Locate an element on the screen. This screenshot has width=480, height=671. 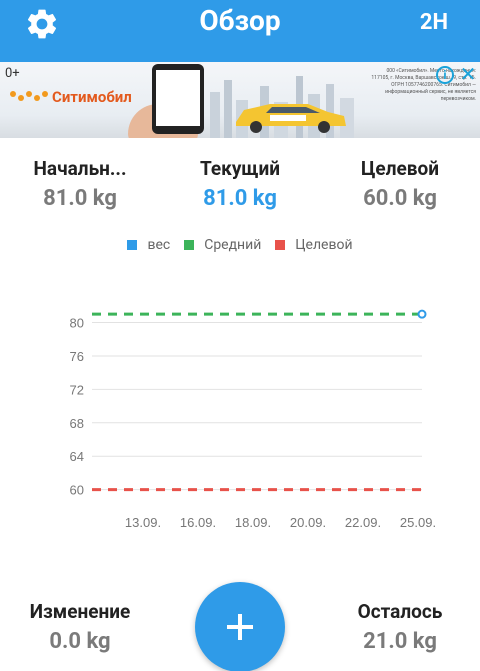
y-tick-label: 60 is located at coordinates (77, 490).